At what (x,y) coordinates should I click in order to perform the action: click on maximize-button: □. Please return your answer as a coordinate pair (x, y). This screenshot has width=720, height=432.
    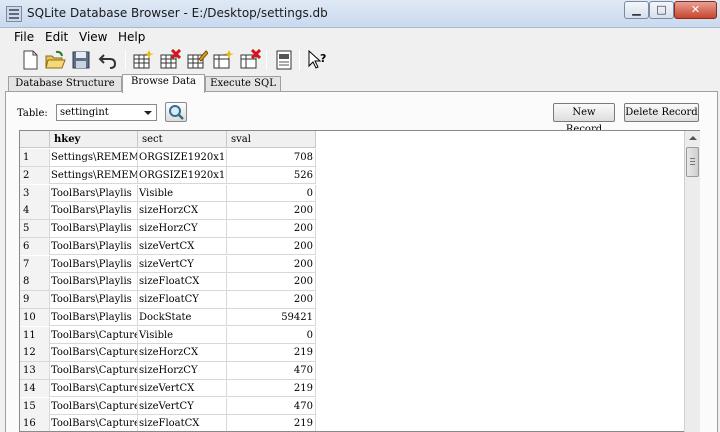
    Looking at the image, I should click on (661, 10).